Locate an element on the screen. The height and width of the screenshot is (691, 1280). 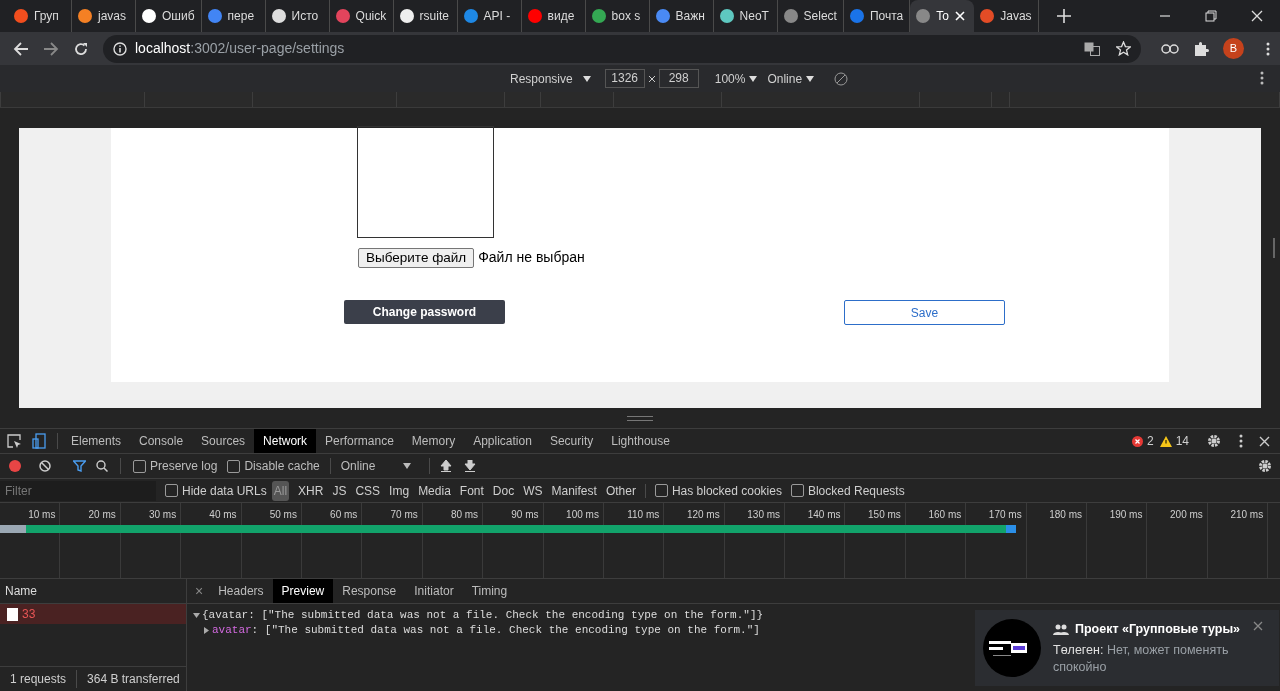
extension-icon is located at coordinates (1170, 48).